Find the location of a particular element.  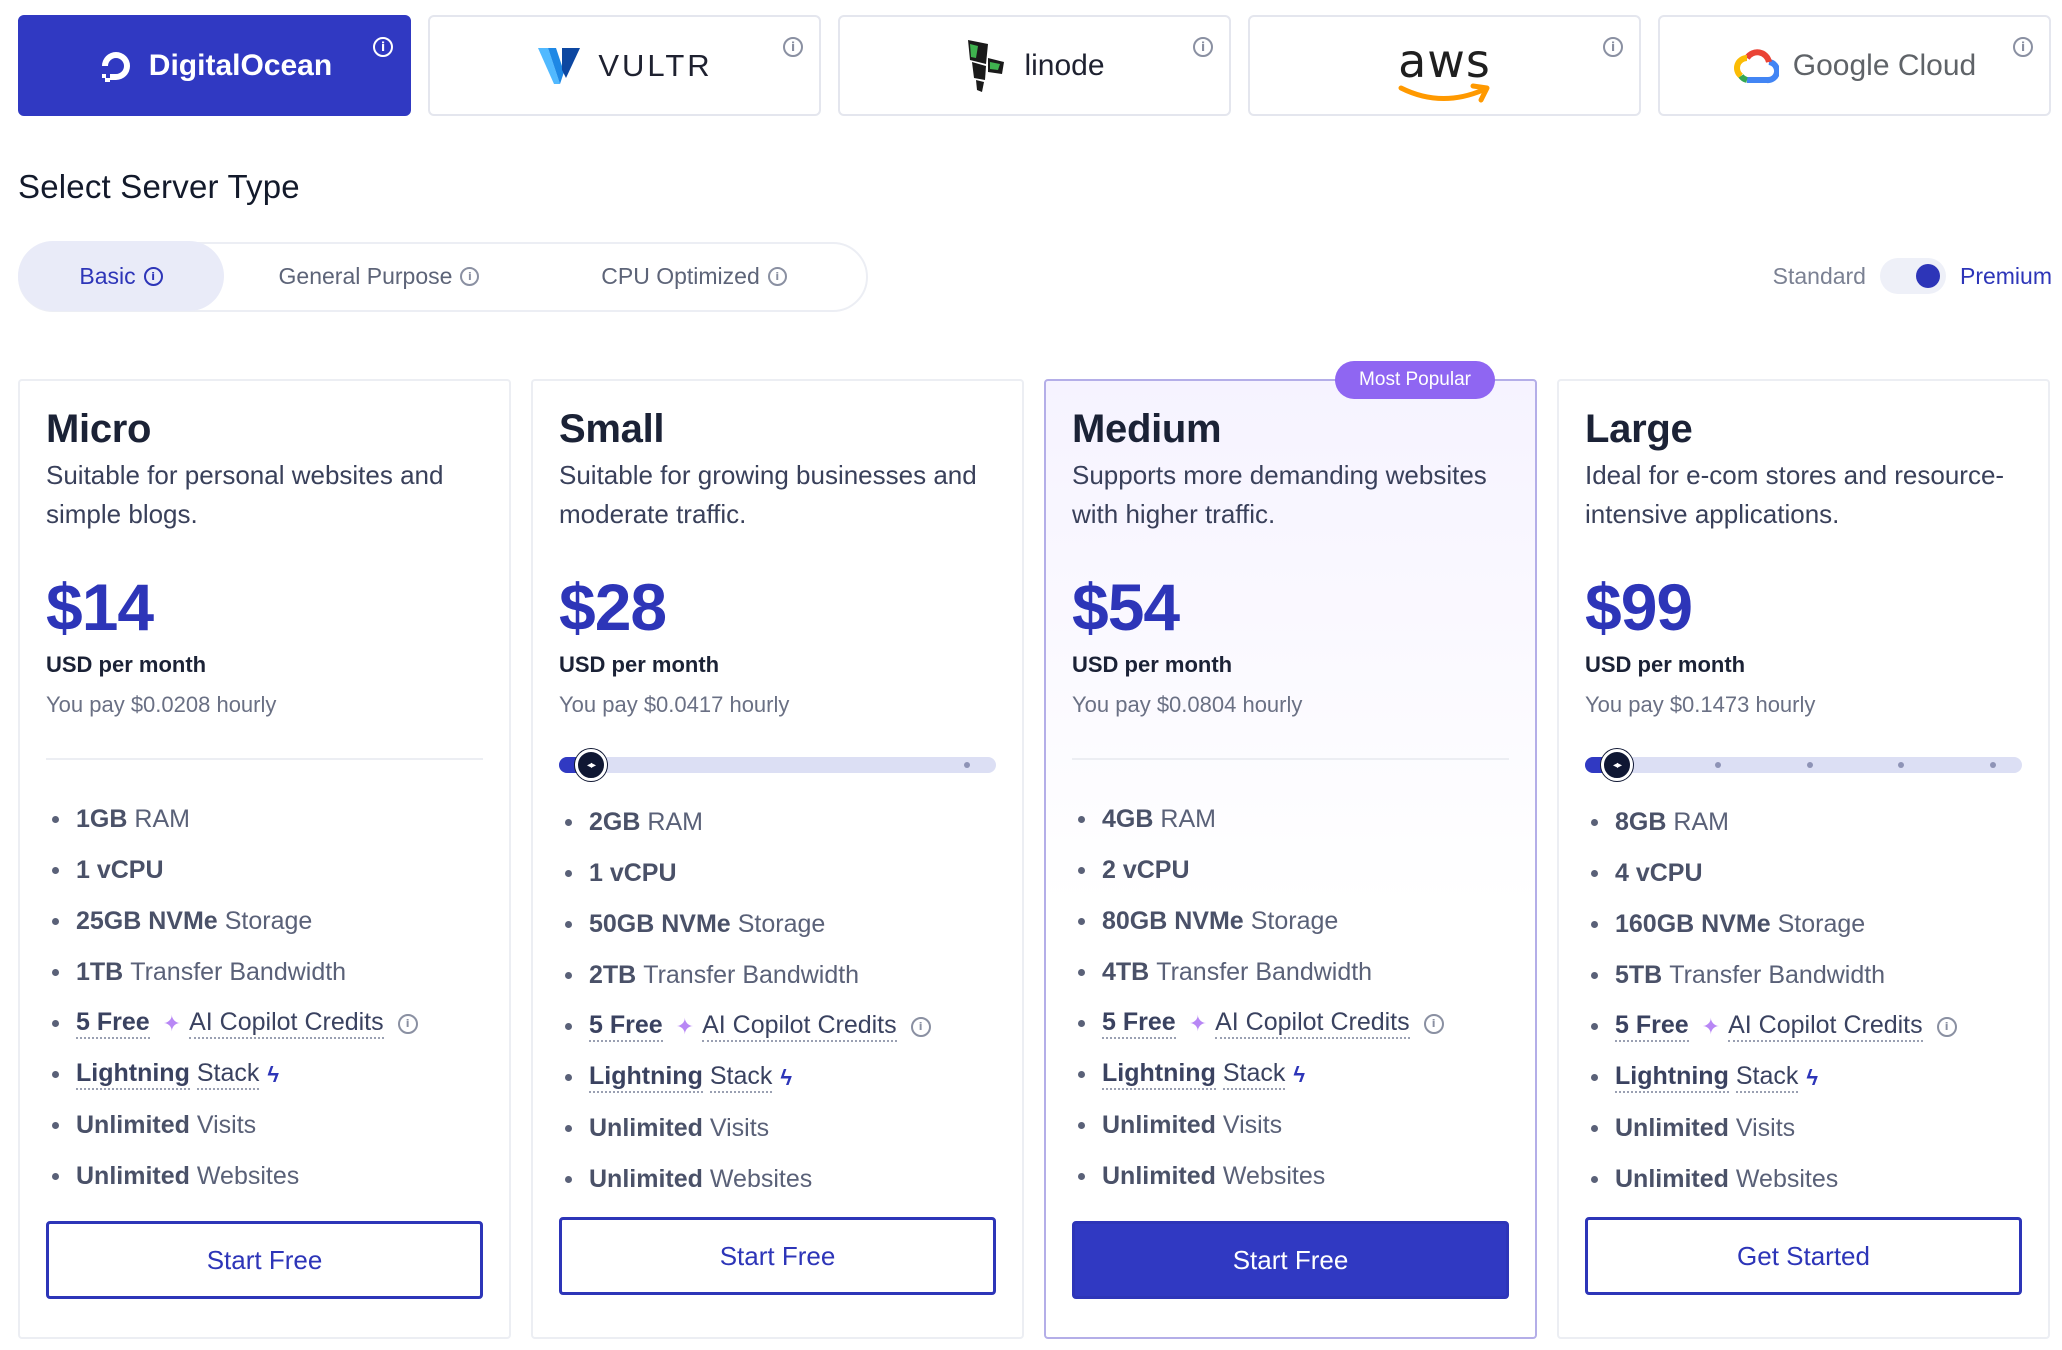

provider-tab-google-cloud: Google Cloud i is located at coordinates (1854, 65).